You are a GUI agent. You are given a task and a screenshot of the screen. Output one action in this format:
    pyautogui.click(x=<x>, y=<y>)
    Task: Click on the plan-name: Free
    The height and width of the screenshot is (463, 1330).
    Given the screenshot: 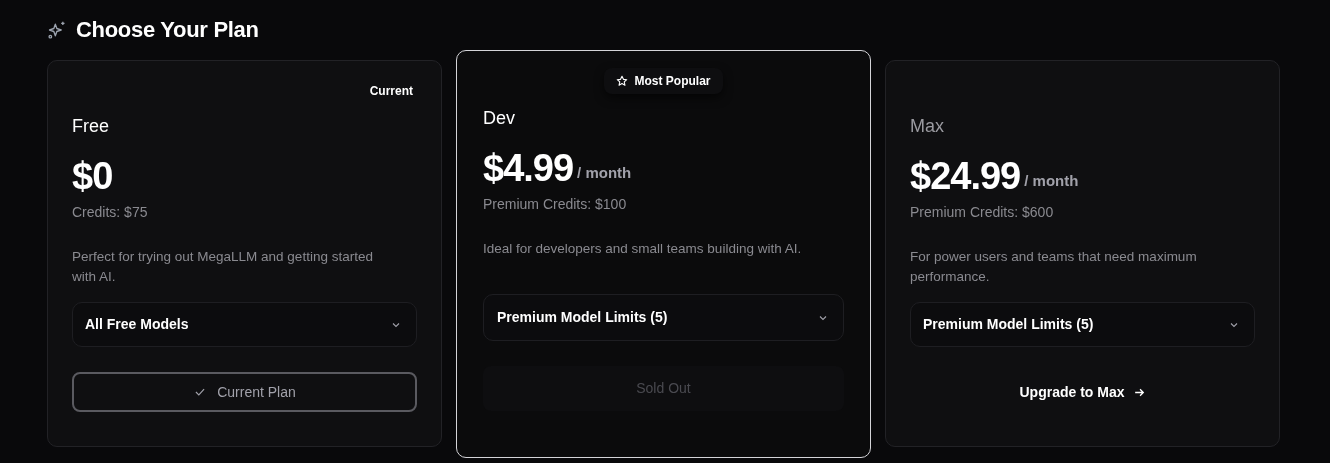 What is the action you would take?
    pyautogui.click(x=91, y=126)
    